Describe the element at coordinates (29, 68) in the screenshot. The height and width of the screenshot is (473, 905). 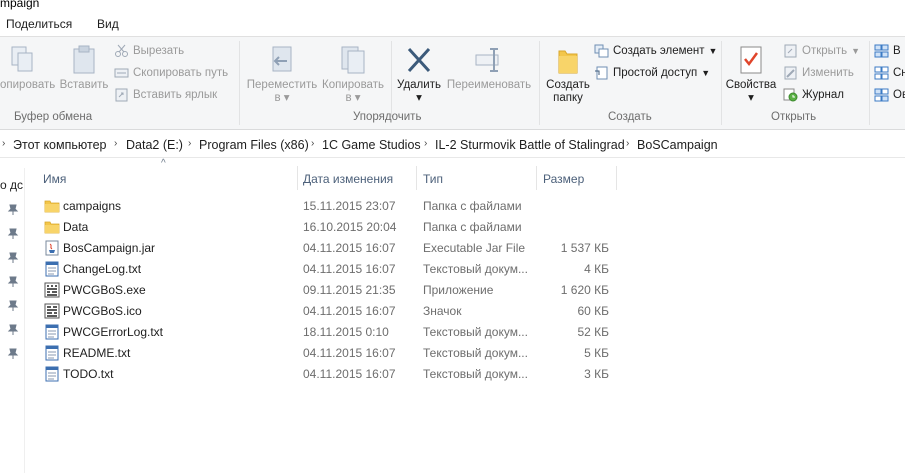
I see `copy-button: опировать` at that location.